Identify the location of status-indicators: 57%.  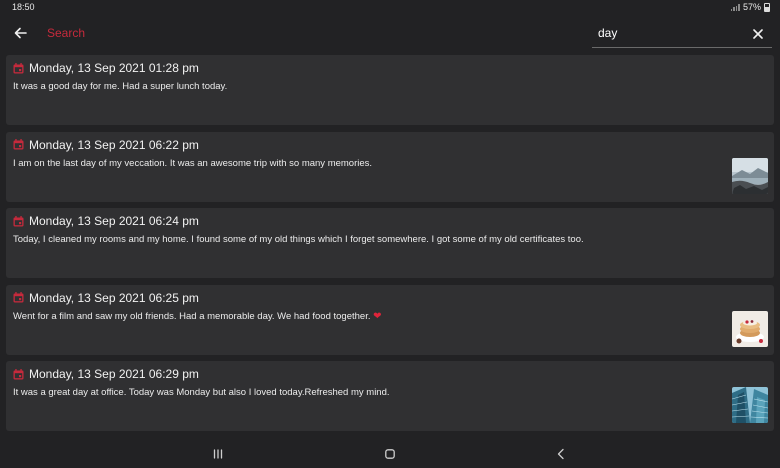
(750, 7).